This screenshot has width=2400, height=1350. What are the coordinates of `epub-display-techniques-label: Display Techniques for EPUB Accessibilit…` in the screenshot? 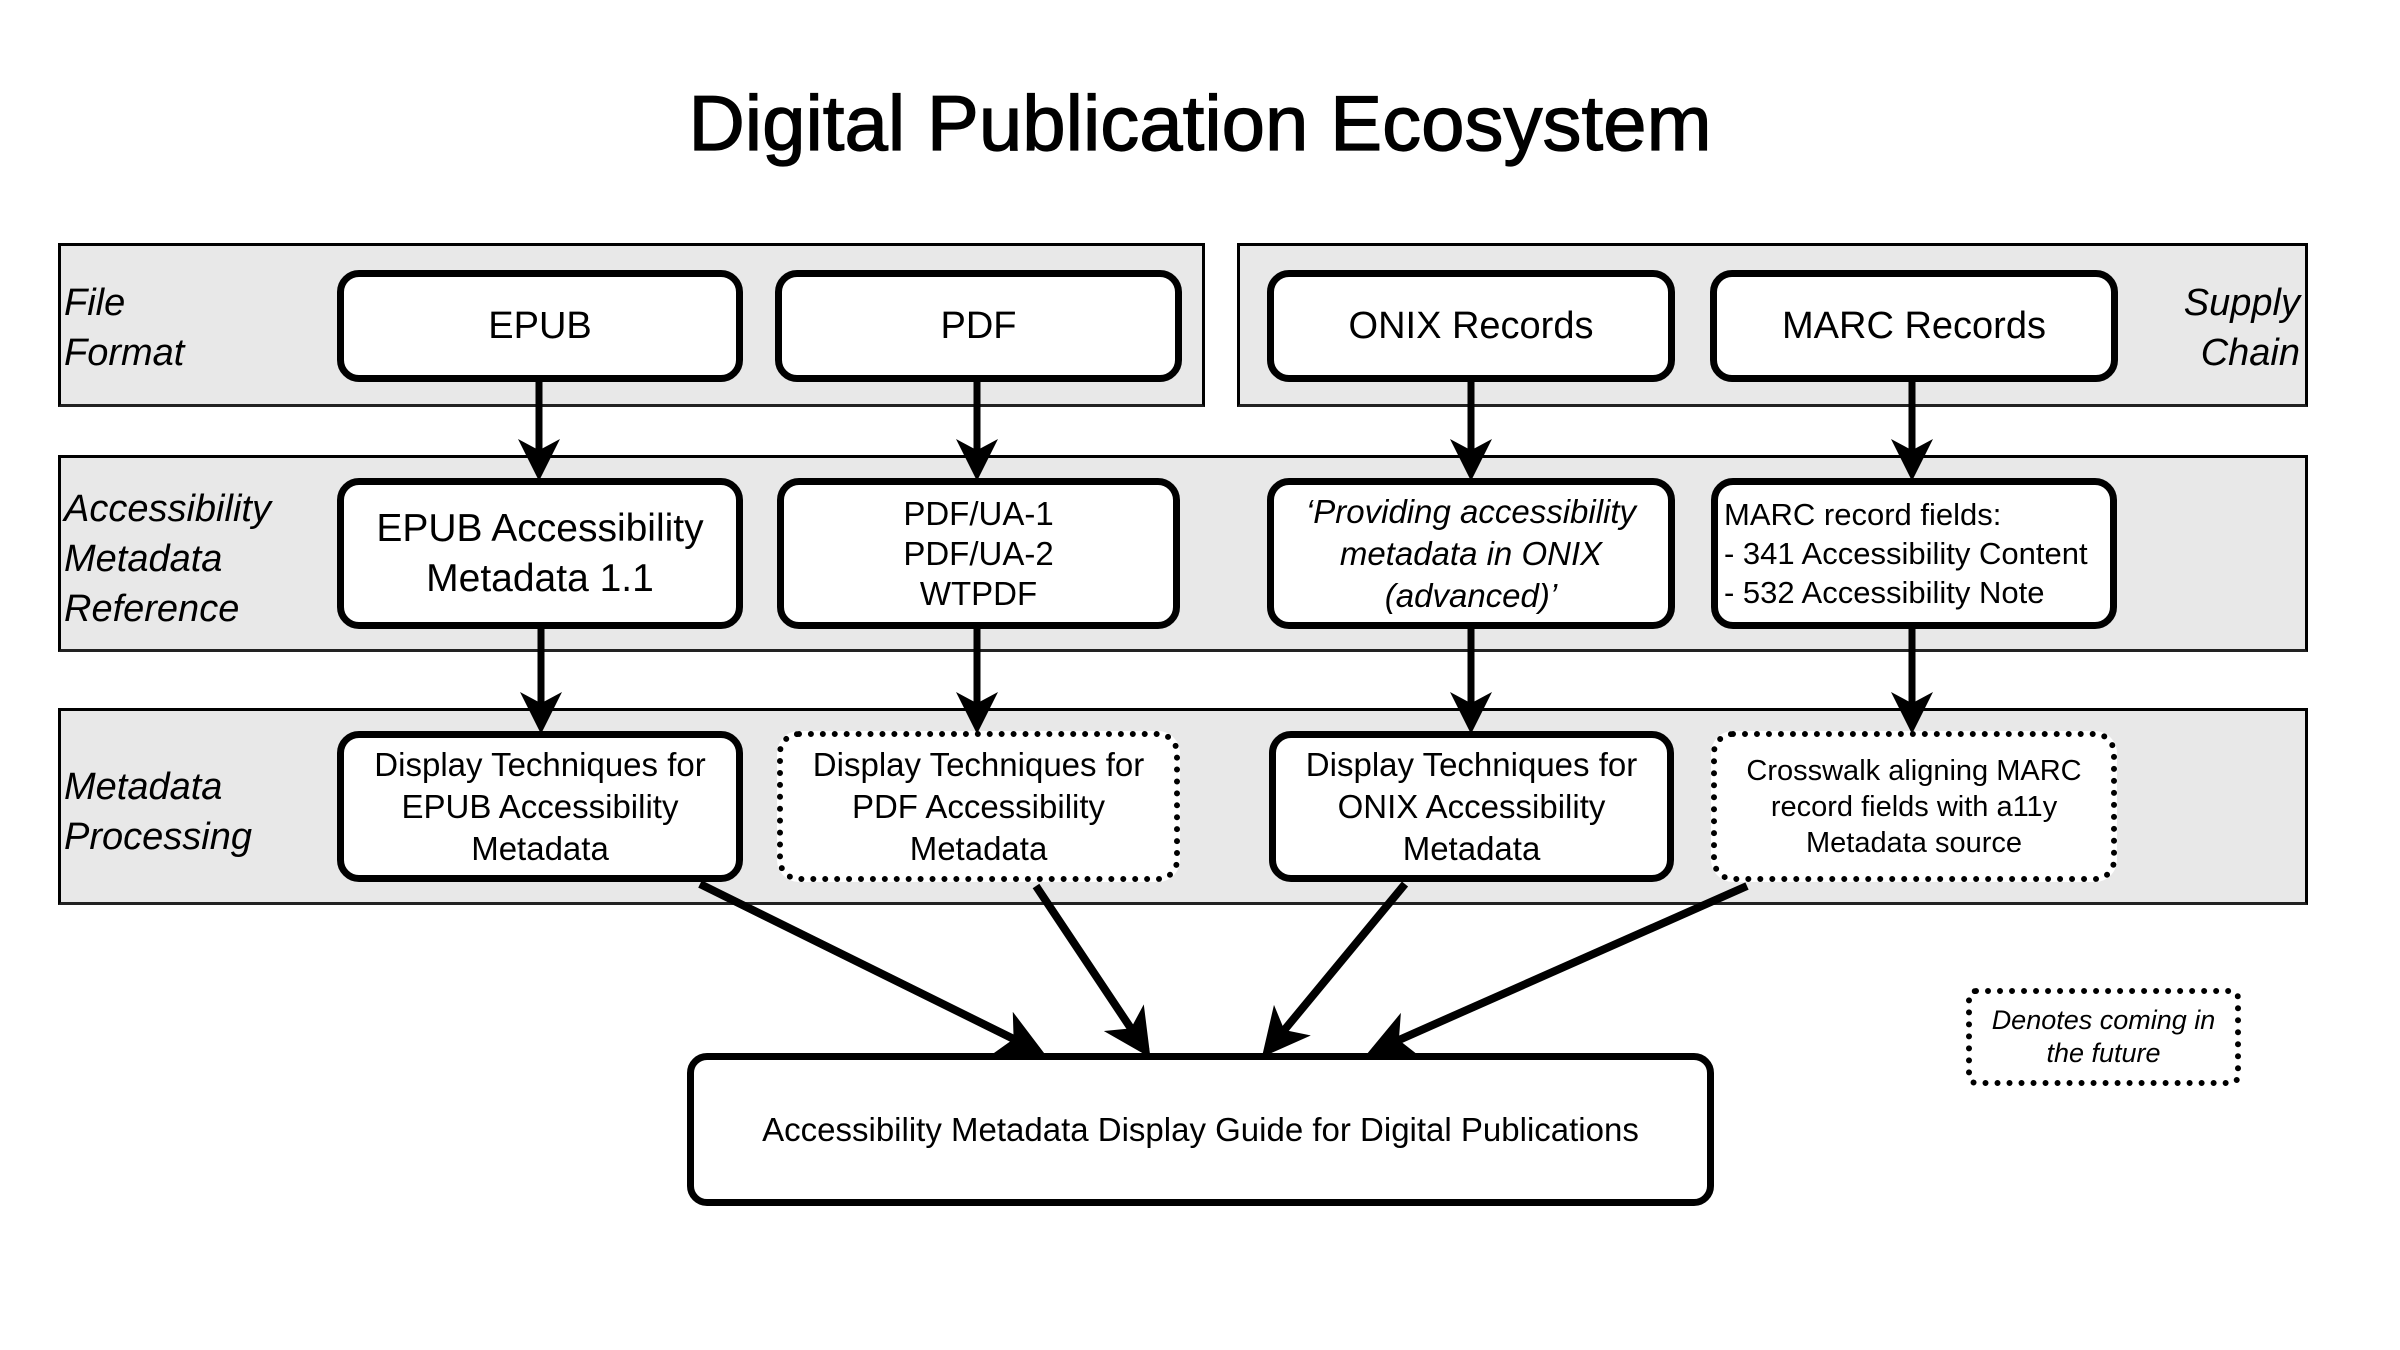 It's located at (540, 806).